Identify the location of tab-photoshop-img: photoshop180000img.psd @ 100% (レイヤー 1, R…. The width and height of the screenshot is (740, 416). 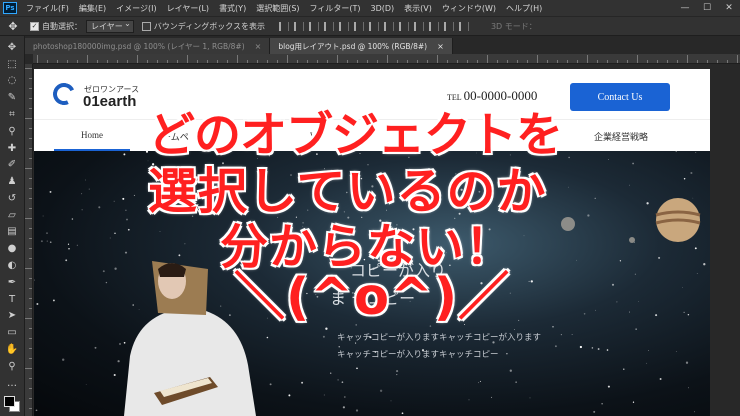
(148, 46).